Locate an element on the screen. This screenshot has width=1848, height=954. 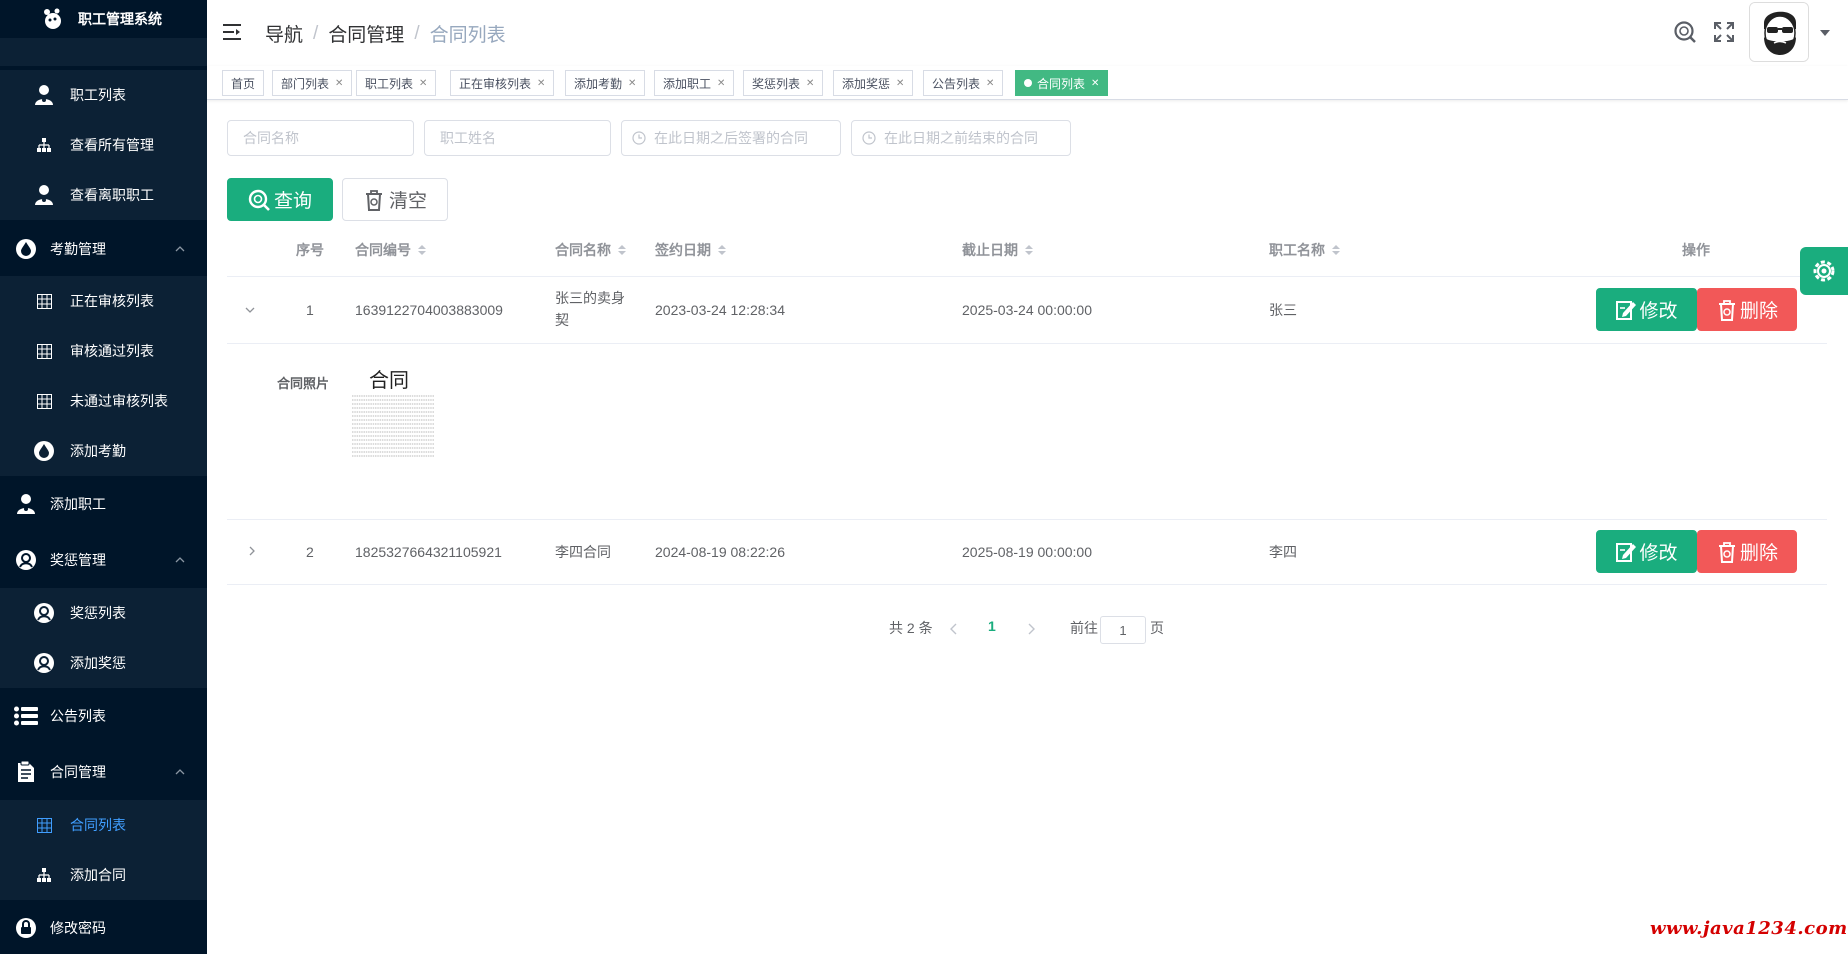
search-icon is located at coordinates (1685, 32).